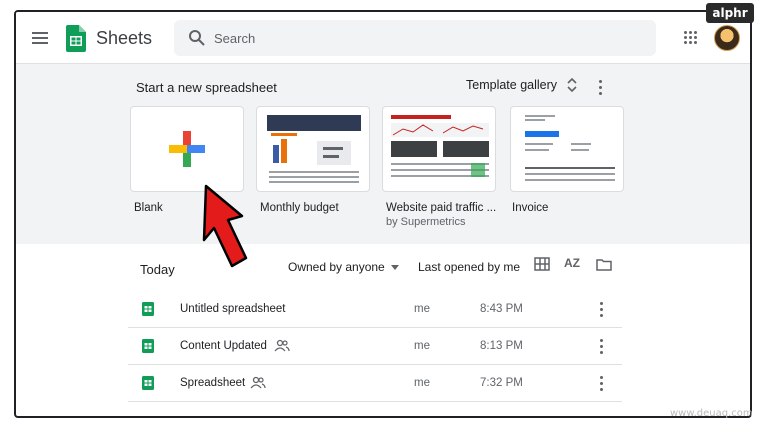 Image resolution: width=766 pixels, height=426 pixels. Describe the element at coordinates (197, 38) in the screenshot. I see `search-icon` at that location.